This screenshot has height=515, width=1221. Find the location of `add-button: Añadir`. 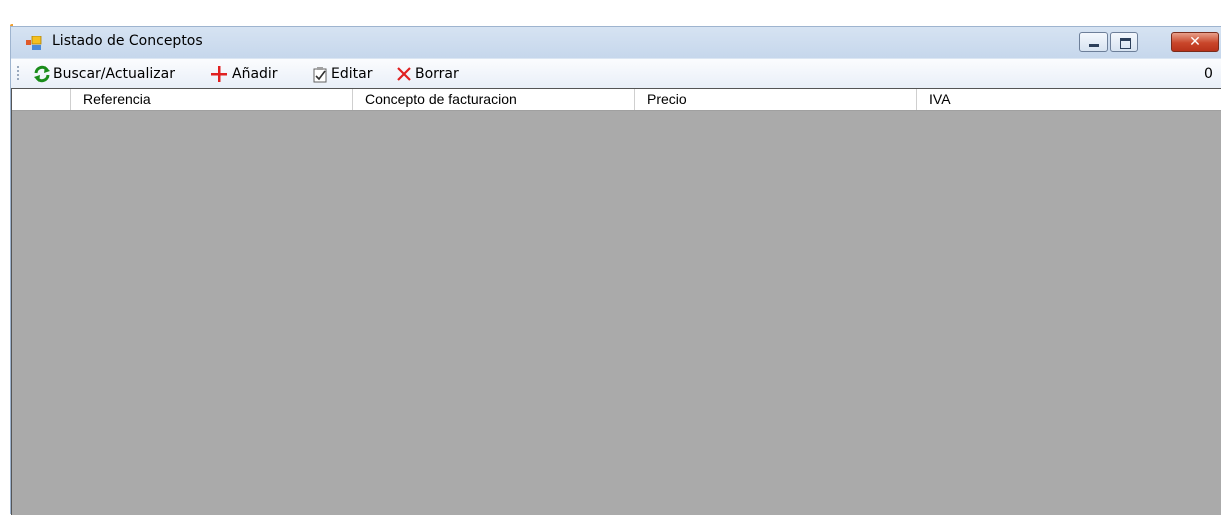

add-button: Añadir is located at coordinates (251, 74).